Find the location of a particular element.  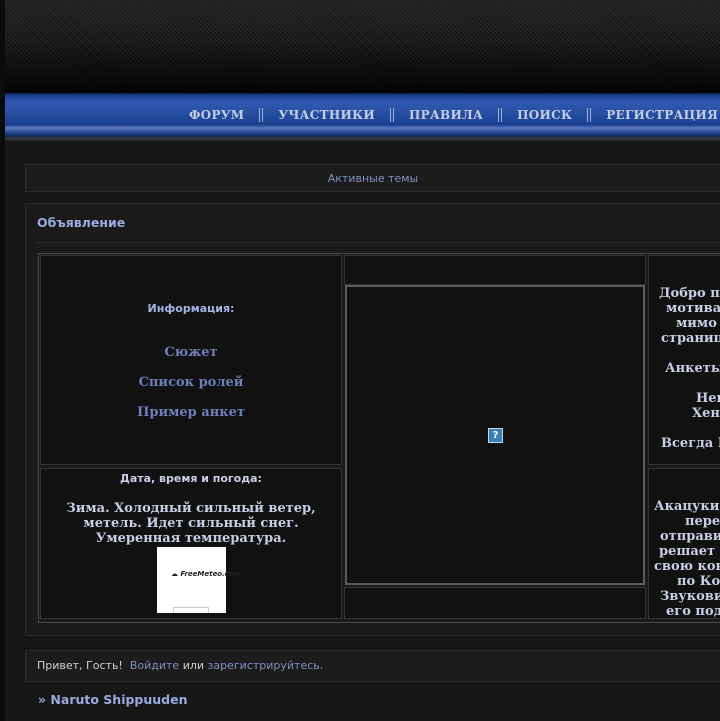

nav-forum: ФОРУМ is located at coordinates (216, 115).